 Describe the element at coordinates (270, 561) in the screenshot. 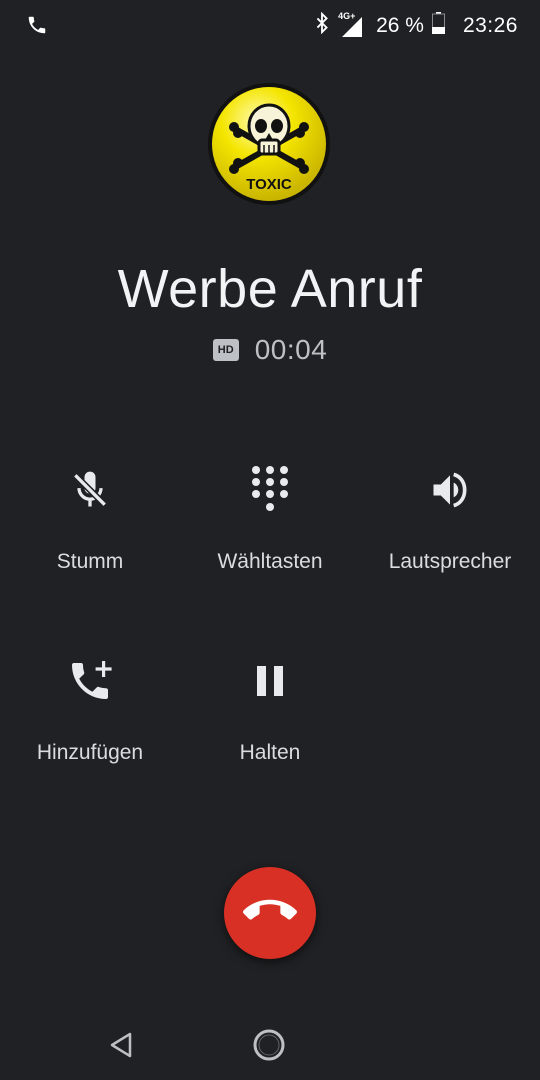

I see `dialpad-label: Wähltasten` at that location.